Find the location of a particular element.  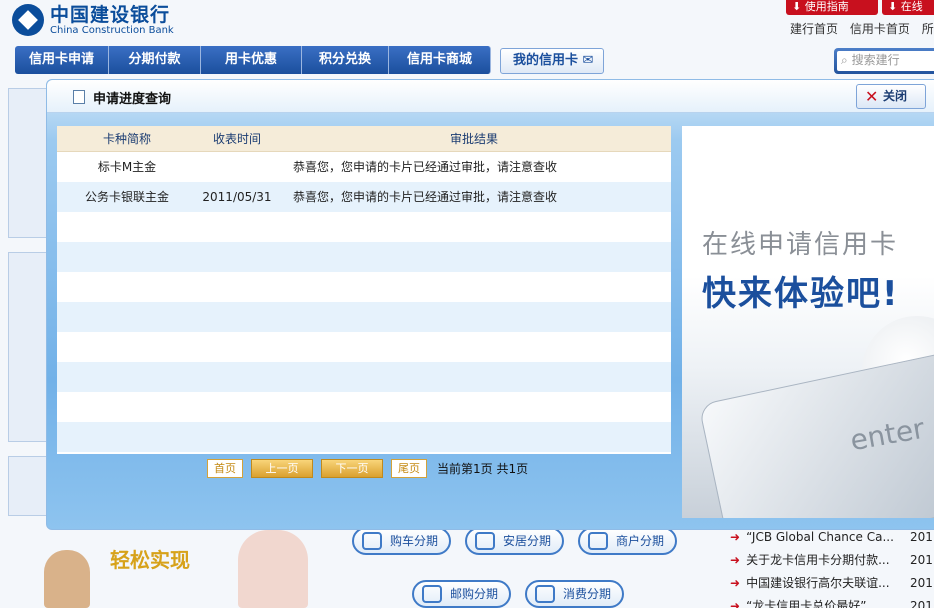

news-item: ➜“龙卡信用卡总价最好”2011 is located at coordinates (832, 601).